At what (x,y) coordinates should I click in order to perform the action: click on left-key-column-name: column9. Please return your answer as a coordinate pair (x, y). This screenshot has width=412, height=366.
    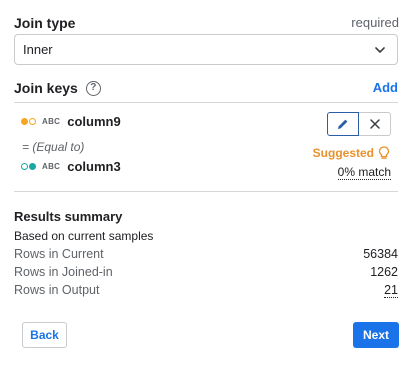
    Looking at the image, I should click on (94, 121).